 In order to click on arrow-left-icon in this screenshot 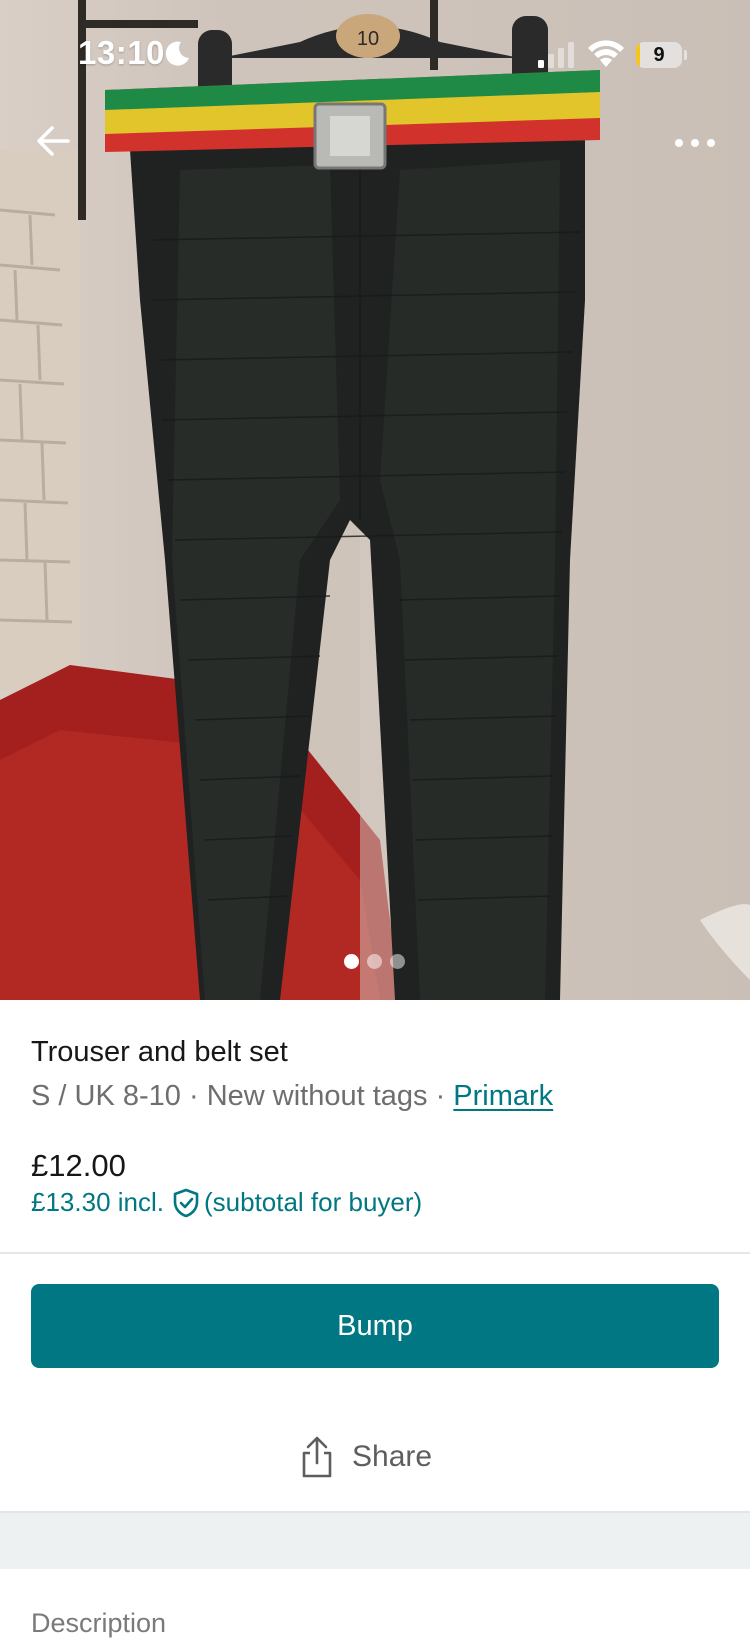, I will do `click(53, 141)`.